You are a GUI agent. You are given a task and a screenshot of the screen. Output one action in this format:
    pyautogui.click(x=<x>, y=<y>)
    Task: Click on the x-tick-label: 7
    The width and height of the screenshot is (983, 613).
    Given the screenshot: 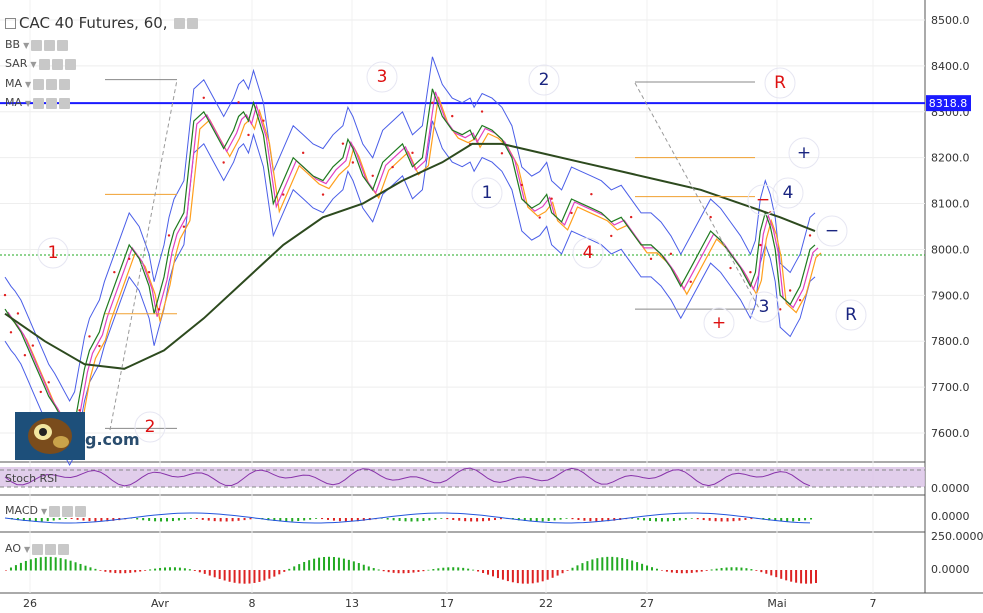 What is the action you would take?
    pyautogui.click(x=873, y=603)
    